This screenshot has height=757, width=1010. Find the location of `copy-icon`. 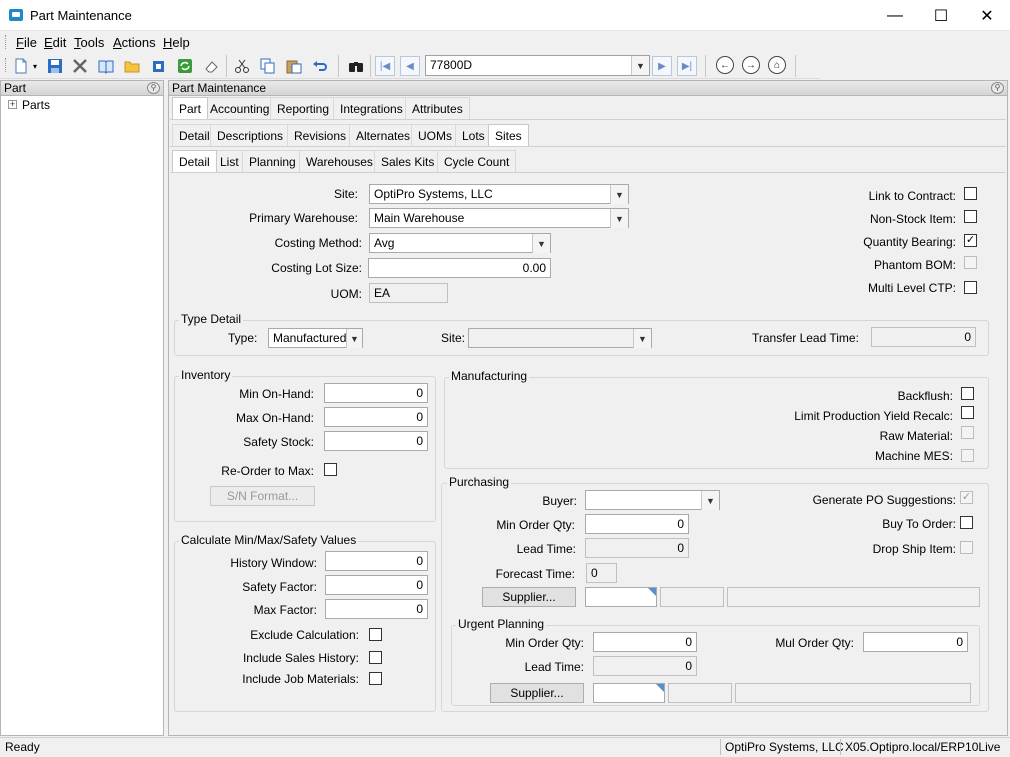

copy-icon is located at coordinates (268, 66).